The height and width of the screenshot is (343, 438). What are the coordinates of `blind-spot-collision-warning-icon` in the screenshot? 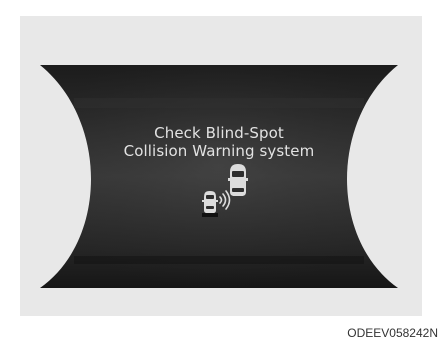 It's located at (220, 195).